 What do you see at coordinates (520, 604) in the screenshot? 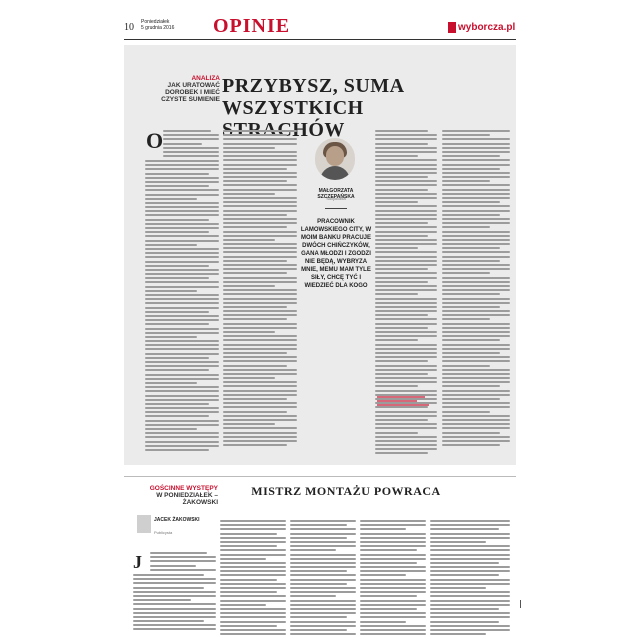
I see `edge-mark` at bounding box center [520, 604].